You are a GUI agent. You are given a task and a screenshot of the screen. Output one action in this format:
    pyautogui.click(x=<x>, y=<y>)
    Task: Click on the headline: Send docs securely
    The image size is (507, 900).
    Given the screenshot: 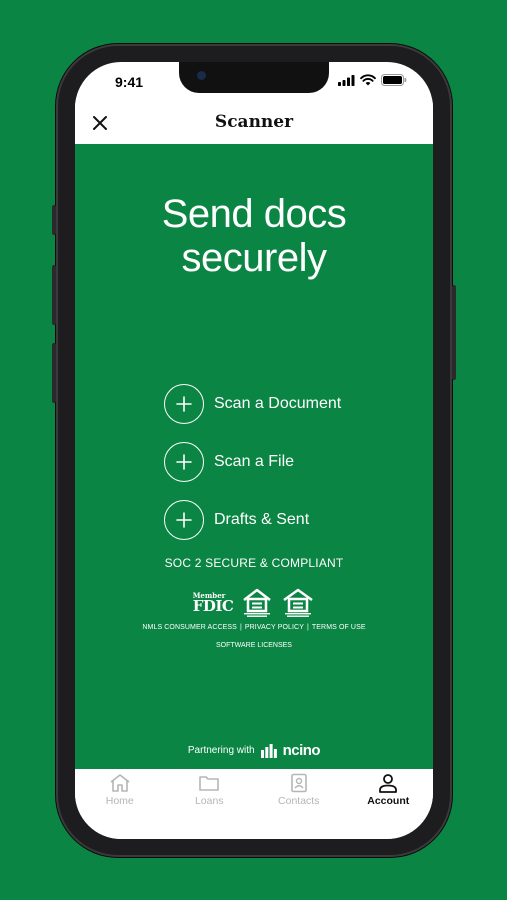 What is the action you would take?
    pyautogui.click(x=254, y=236)
    